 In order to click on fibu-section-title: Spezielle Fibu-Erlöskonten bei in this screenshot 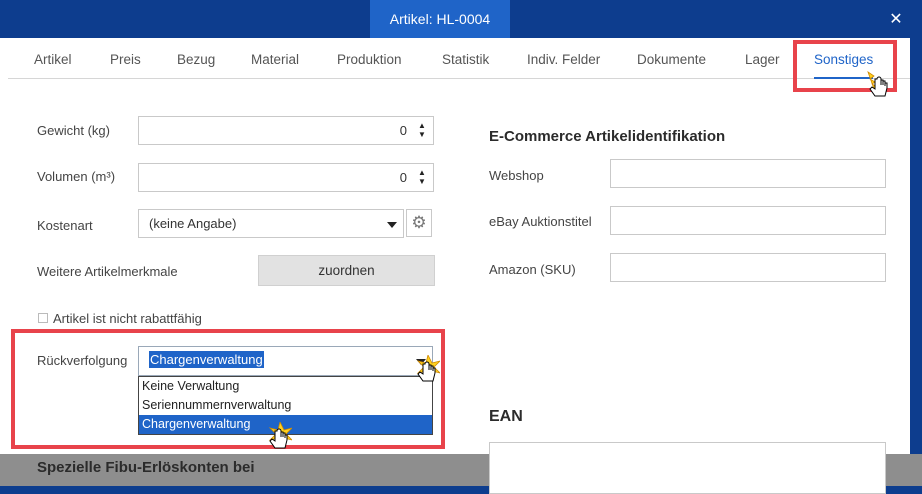, I will do `click(146, 467)`.